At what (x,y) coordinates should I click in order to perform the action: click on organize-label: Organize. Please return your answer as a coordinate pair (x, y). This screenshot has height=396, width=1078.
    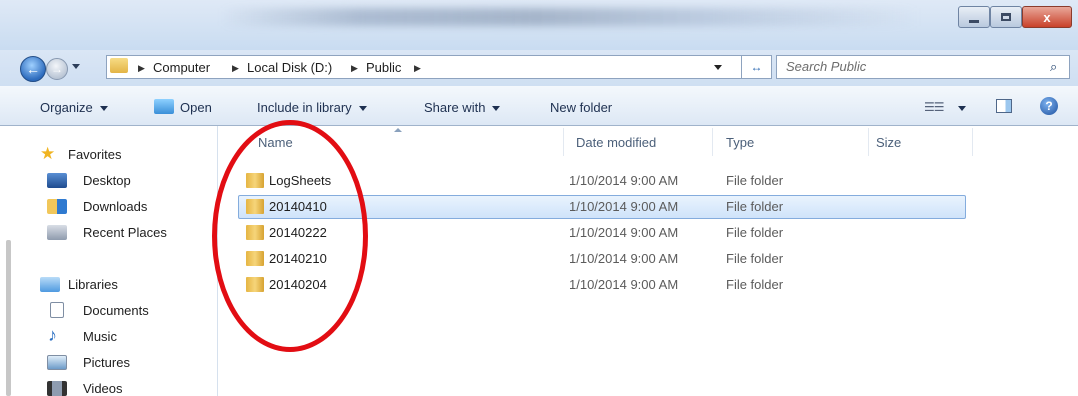
    Looking at the image, I should click on (66, 107).